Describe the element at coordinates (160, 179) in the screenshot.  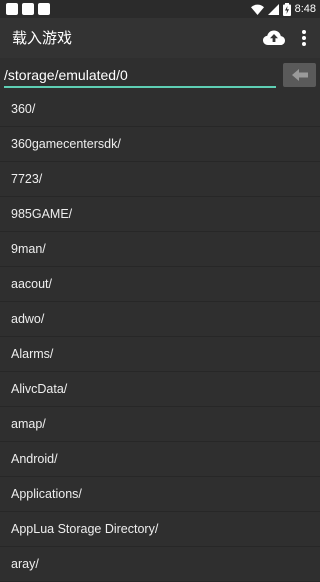
I see `list-item: 7723/` at that location.